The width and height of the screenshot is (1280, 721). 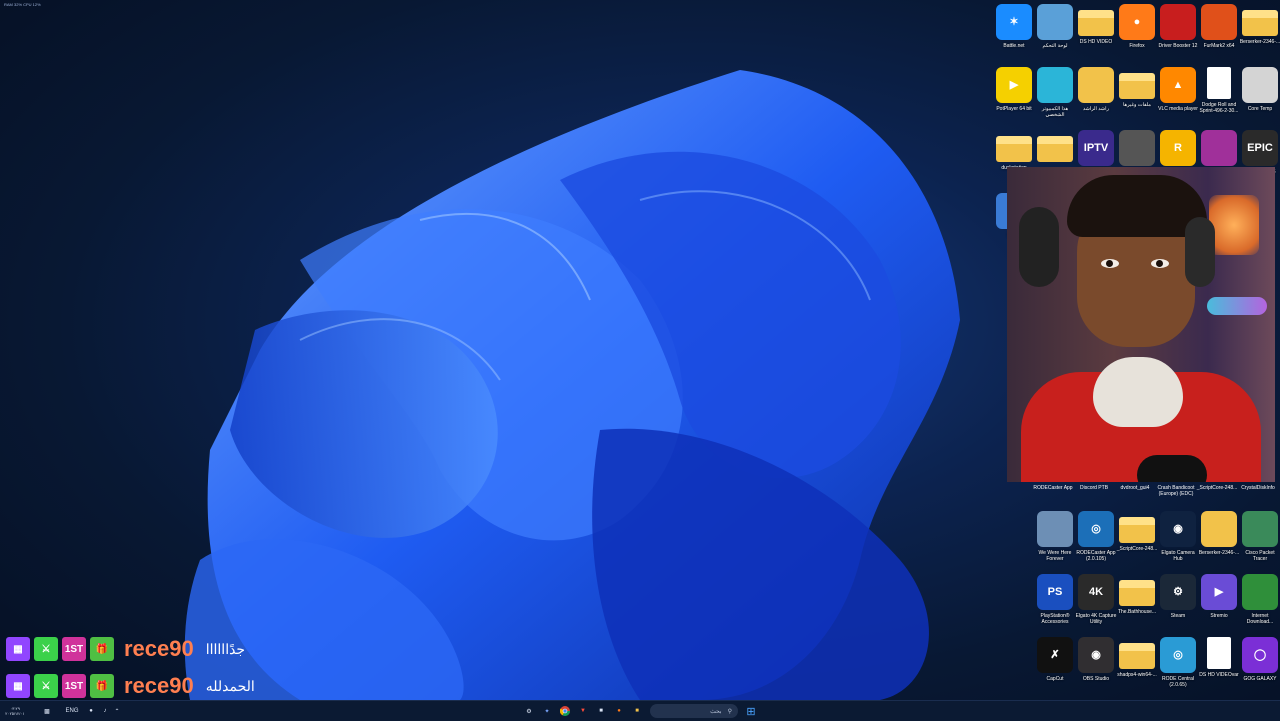 I want to click on firefox-icon: ●, so click(x=619, y=711).